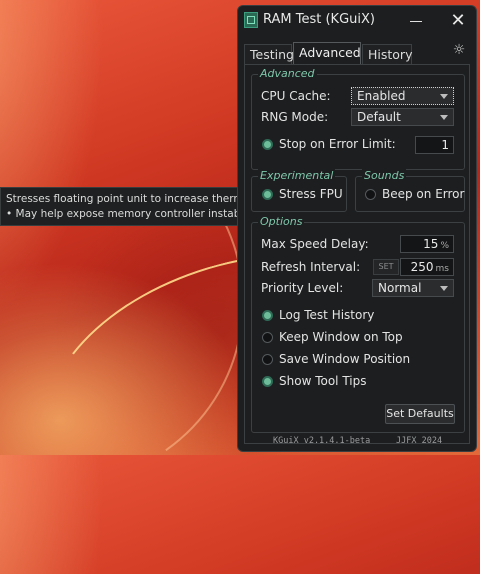 This screenshot has height=574, width=480. What do you see at coordinates (295, 117) in the screenshot?
I see `rng-mode-label: RNG Mode:` at bounding box center [295, 117].